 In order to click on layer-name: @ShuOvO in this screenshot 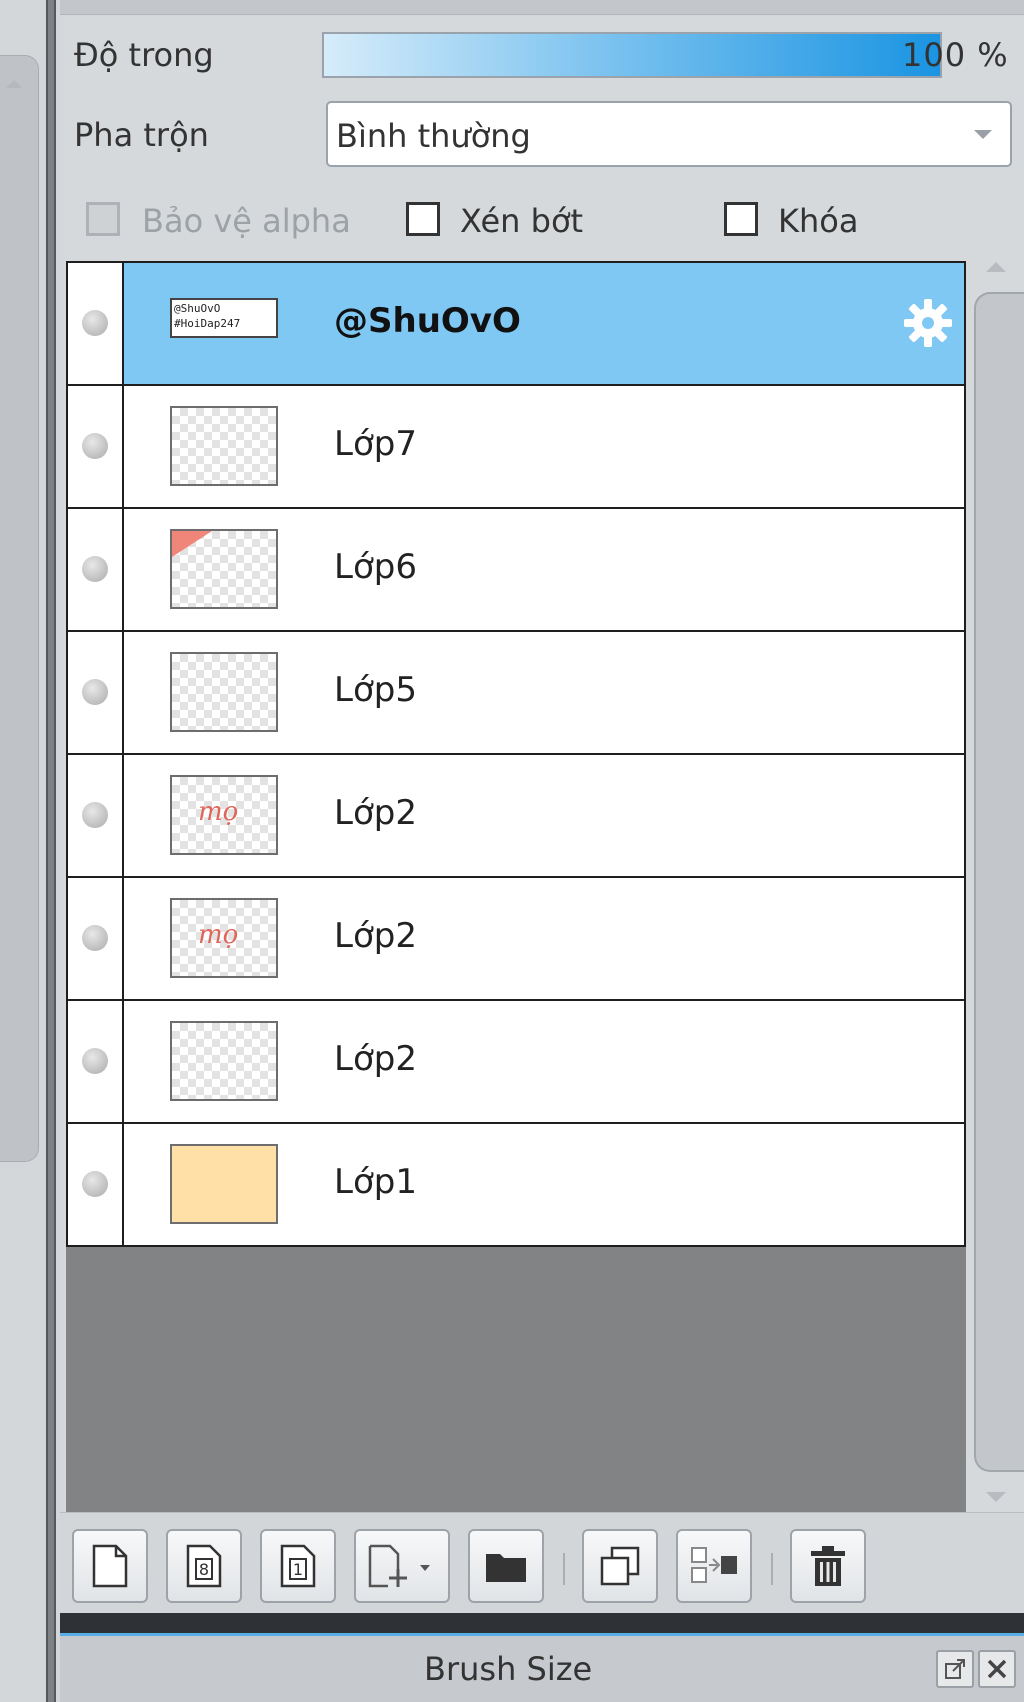, I will do `click(427, 321)`.